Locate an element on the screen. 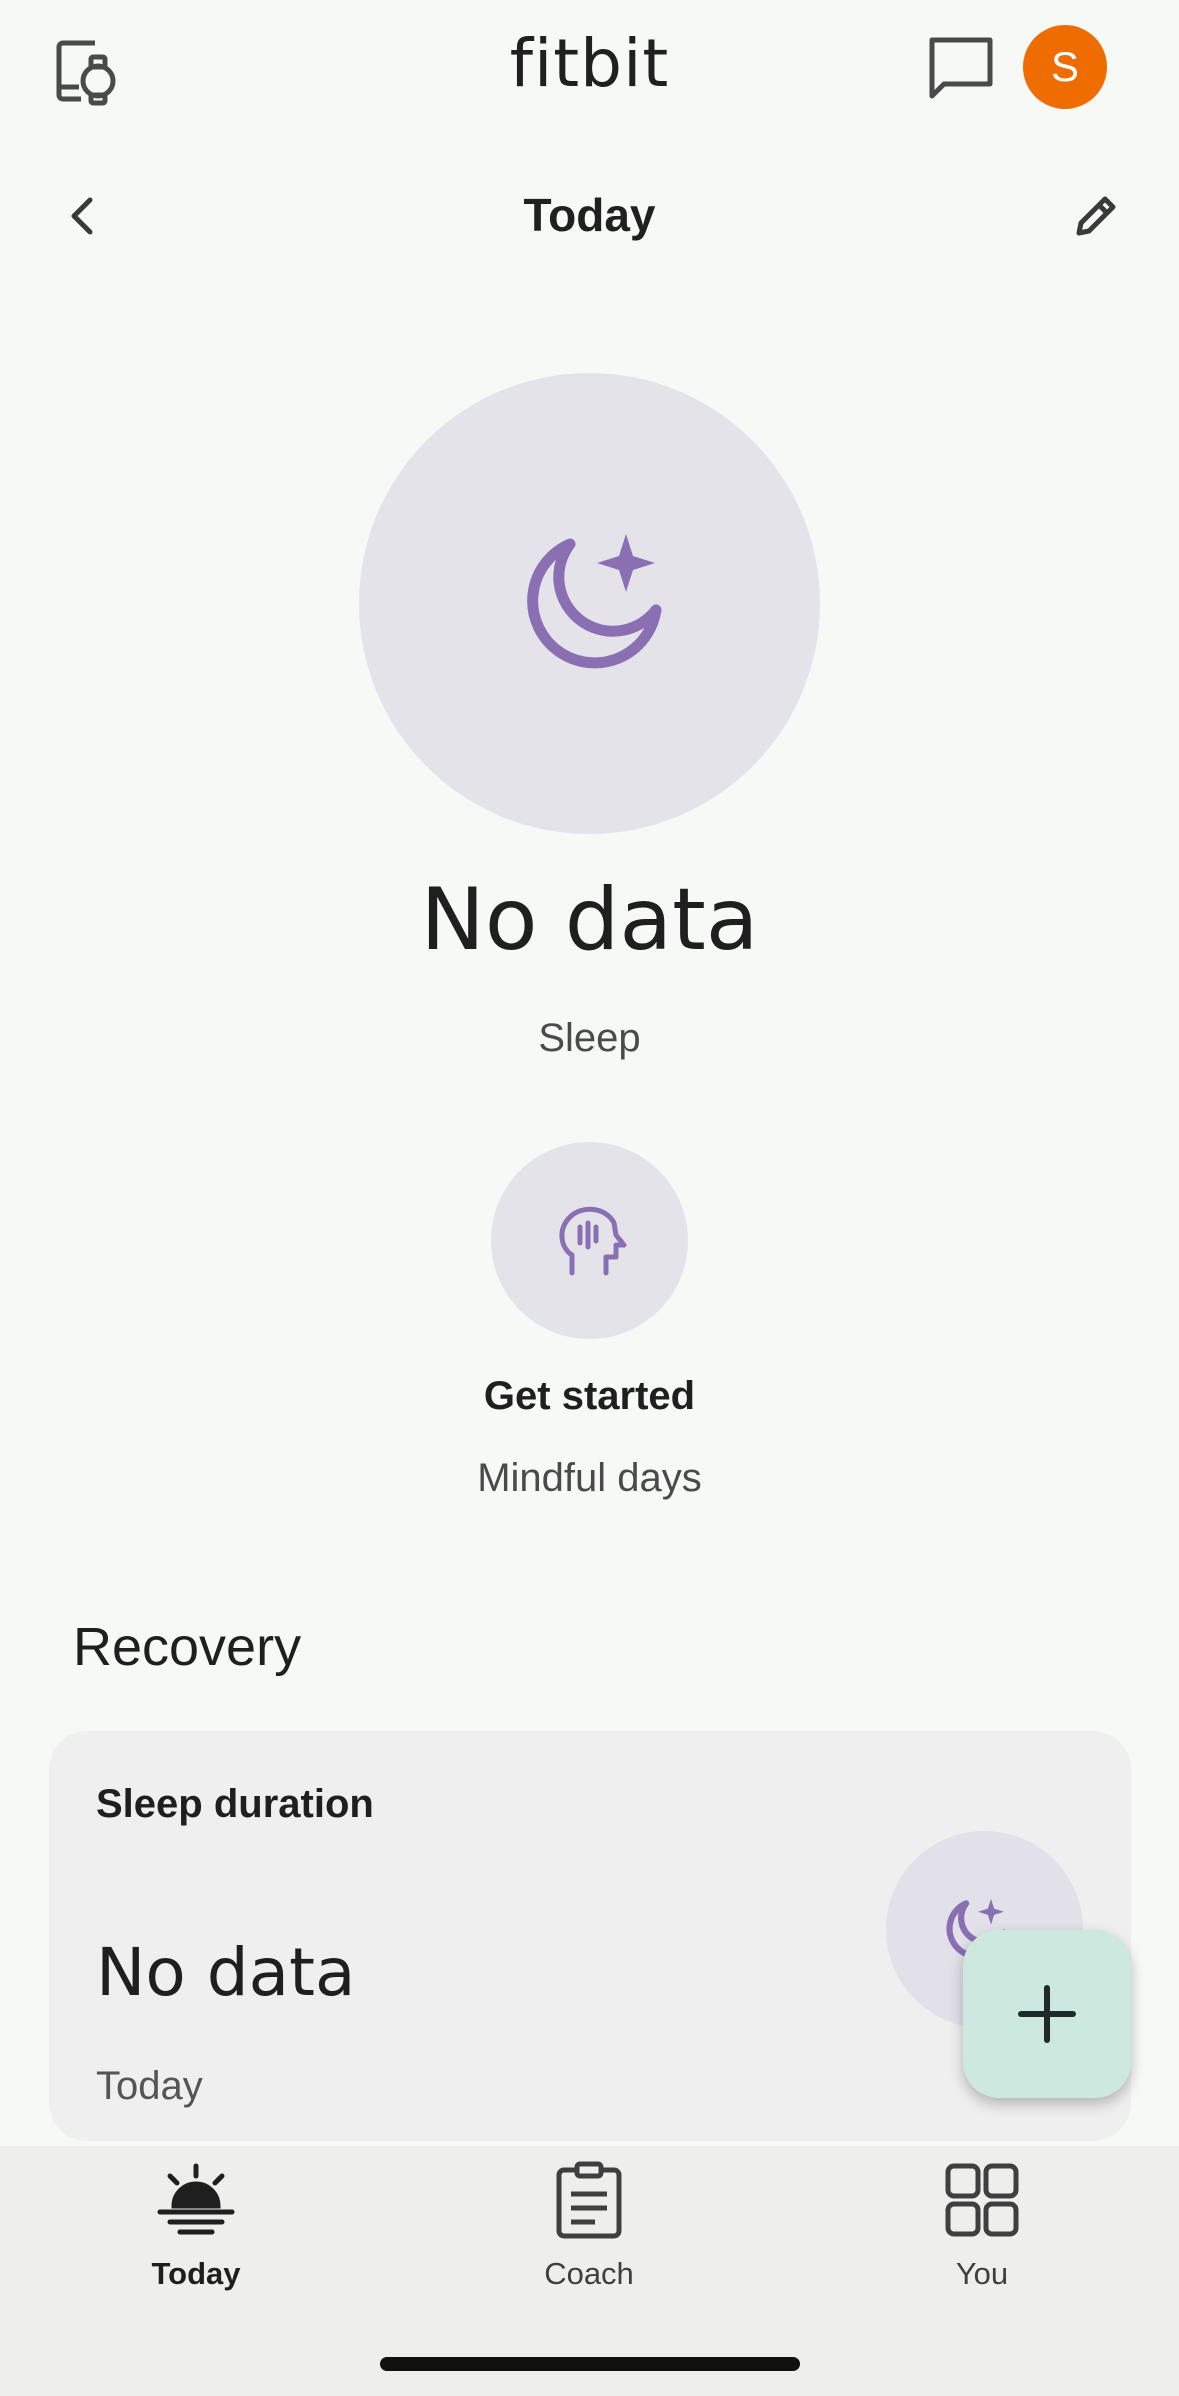  add-fab-button is located at coordinates (1047, 2014).